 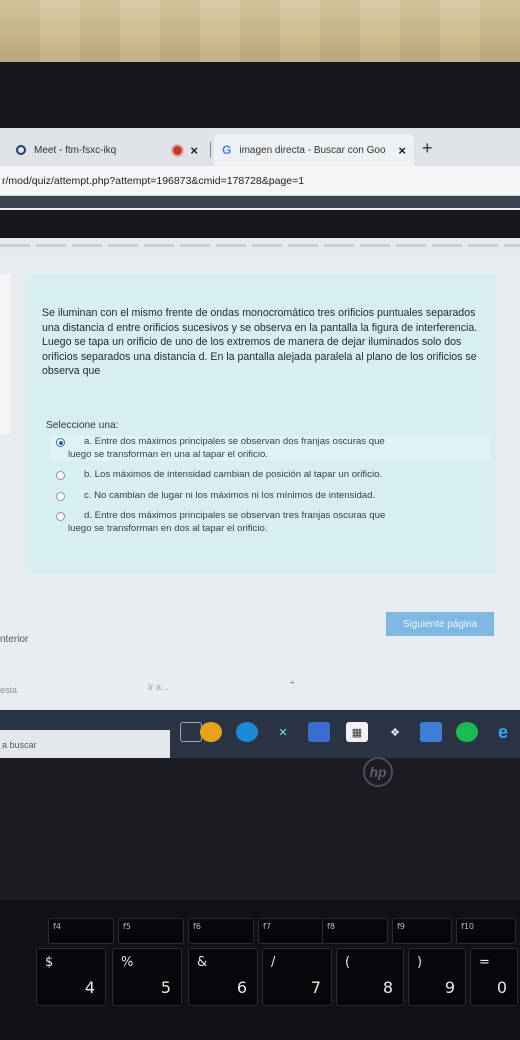 I want to click on wall-background, so click(x=260, y=35).